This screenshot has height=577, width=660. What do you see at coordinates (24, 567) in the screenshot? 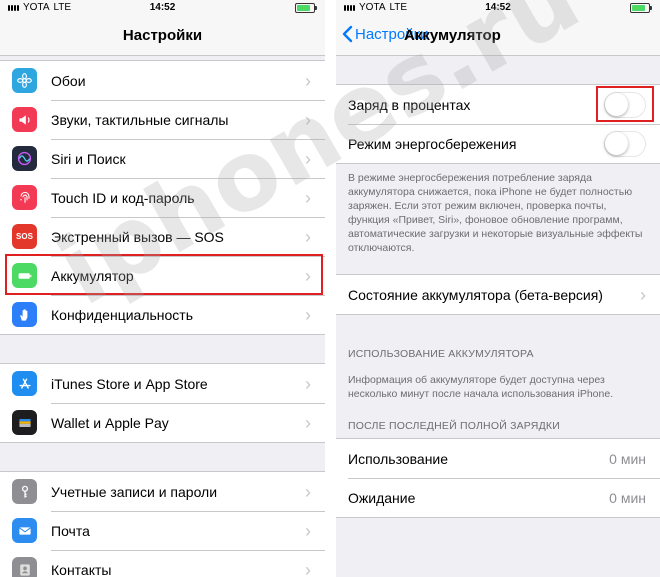
I see `contacts-icon` at bounding box center [24, 567].